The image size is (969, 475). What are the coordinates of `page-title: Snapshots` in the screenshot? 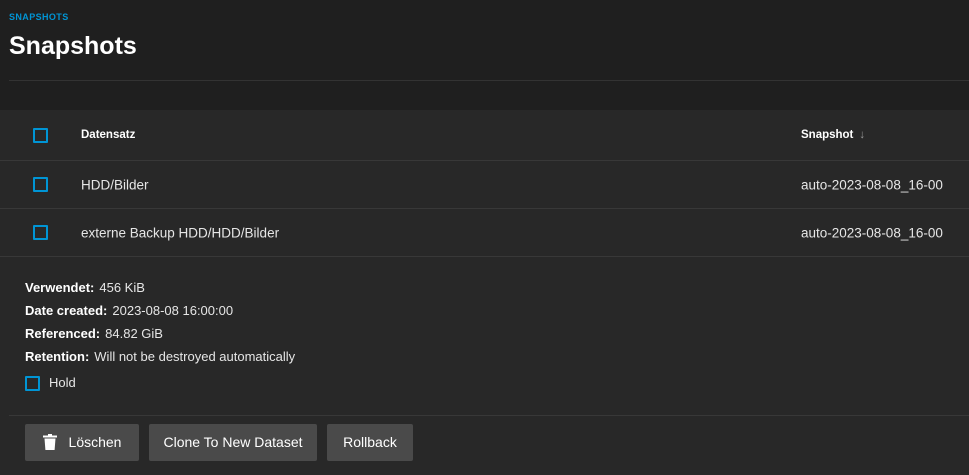 It's located at (73, 46).